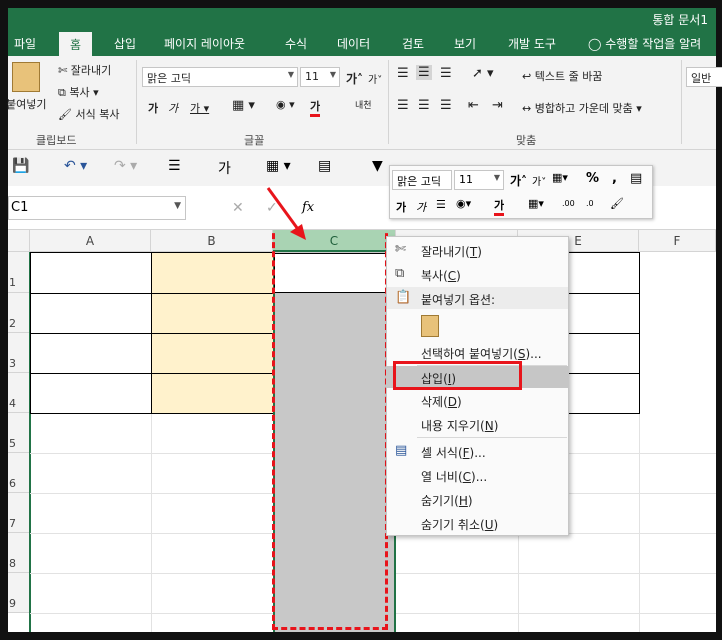  I want to click on name-box: C1 ▼, so click(97, 208).